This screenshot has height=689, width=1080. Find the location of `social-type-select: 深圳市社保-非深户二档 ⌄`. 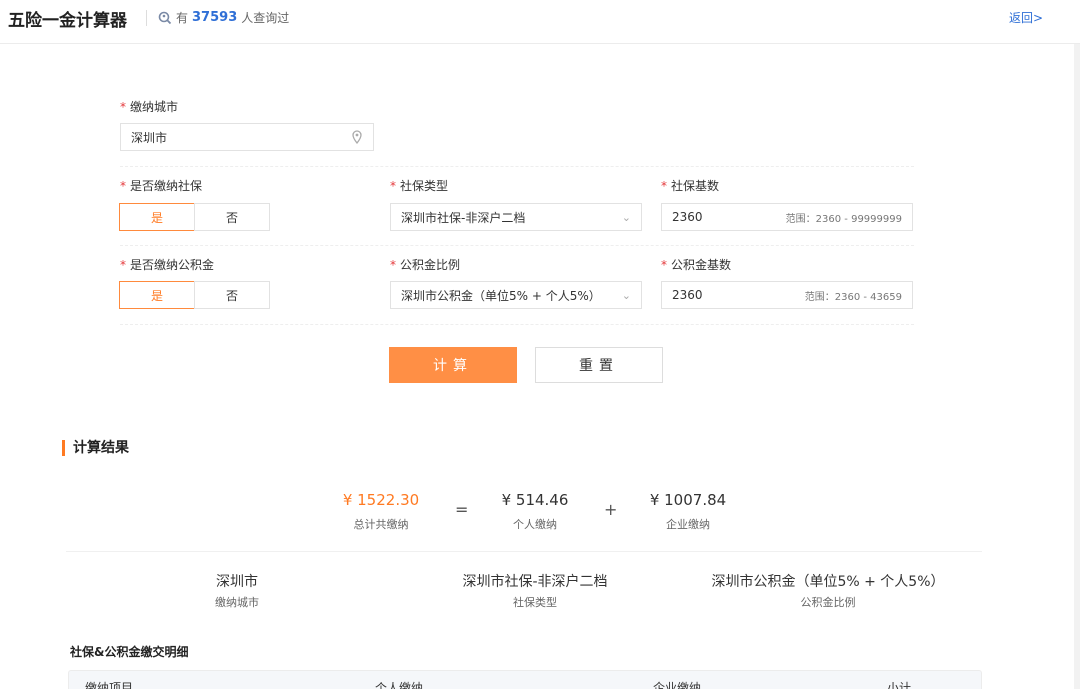

social-type-select: 深圳市社保-非深户二档 ⌄ is located at coordinates (516, 217).